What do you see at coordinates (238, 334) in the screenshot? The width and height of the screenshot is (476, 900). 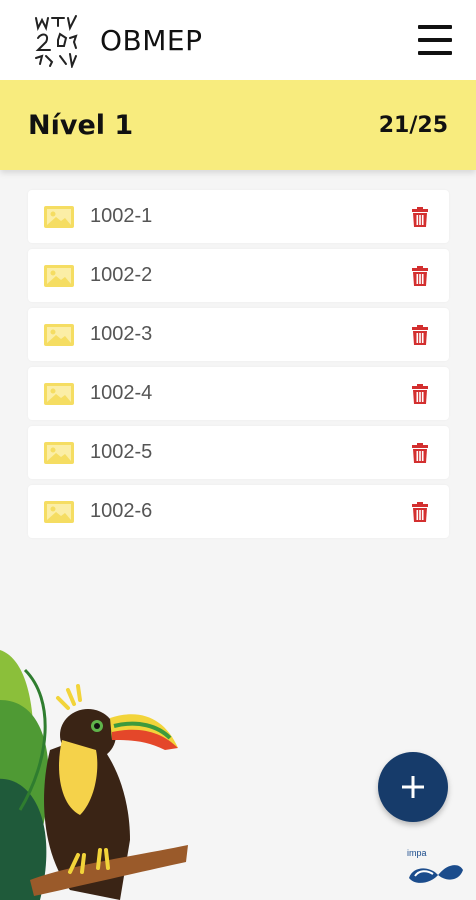 I see `list-item: 1002-3` at bounding box center [238, 334].